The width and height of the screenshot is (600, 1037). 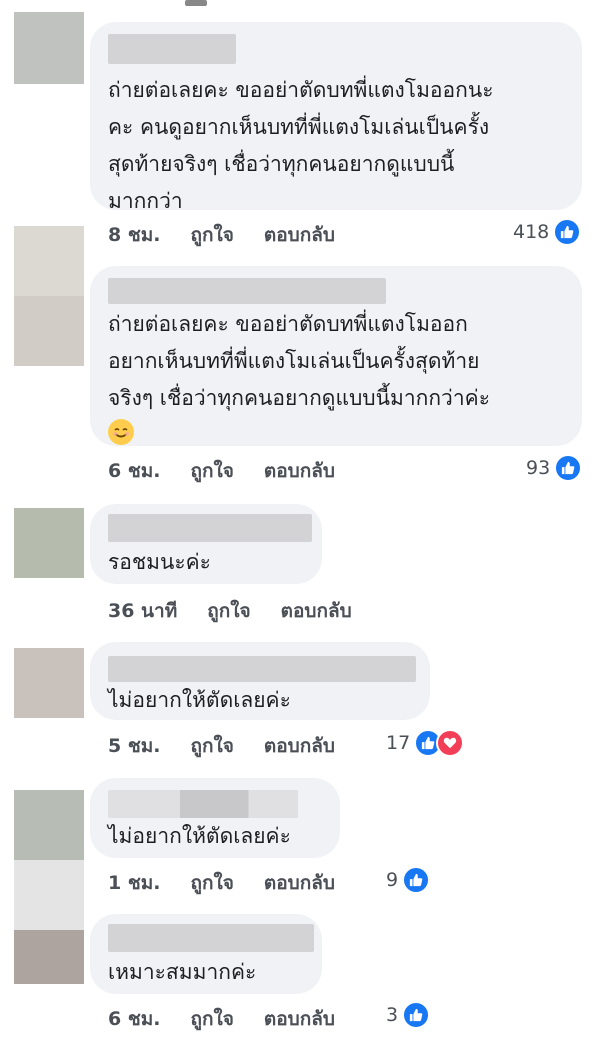 What do you see at coordinates (159, 562) in the screenshot?
I see `comment-text: รอชมนะค่ะ` at bounding box center [159, 562].